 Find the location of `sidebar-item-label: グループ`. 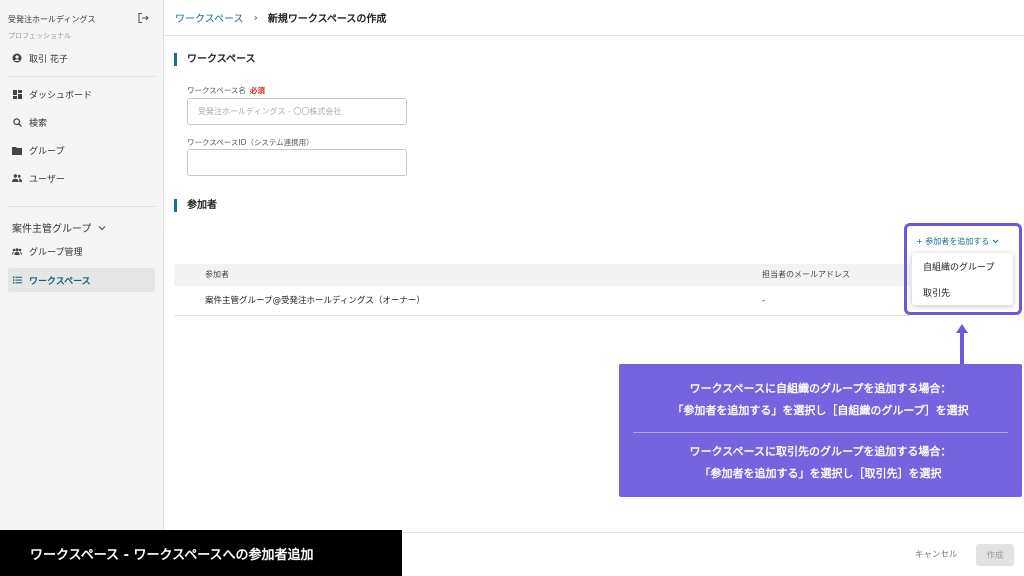

sidebar-item-label: グループ is located at coordinates (47, 151).